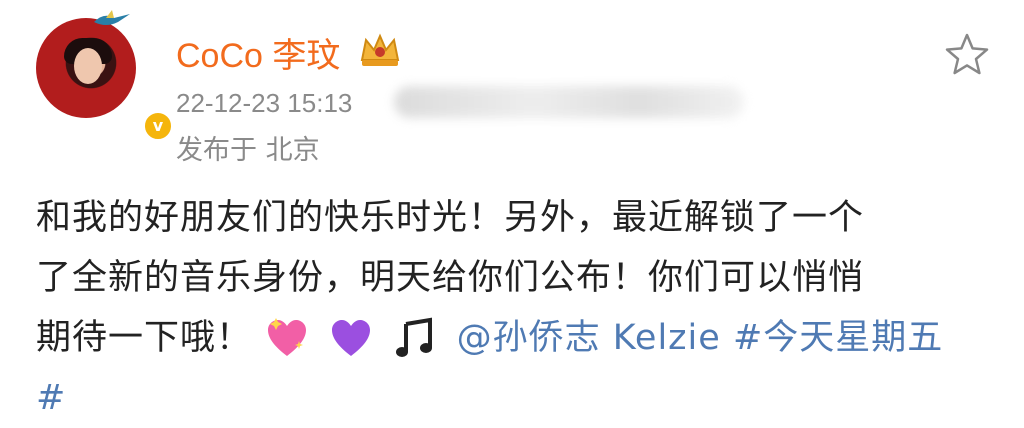 Image resolution: width=1024 pixels, height=428 pixels. Describe the element at coordinates (450, 218) in the screenshot. I see `post-line: 和我的好朋友们的快乐时光！另外，最近解锁了一个` at that location.